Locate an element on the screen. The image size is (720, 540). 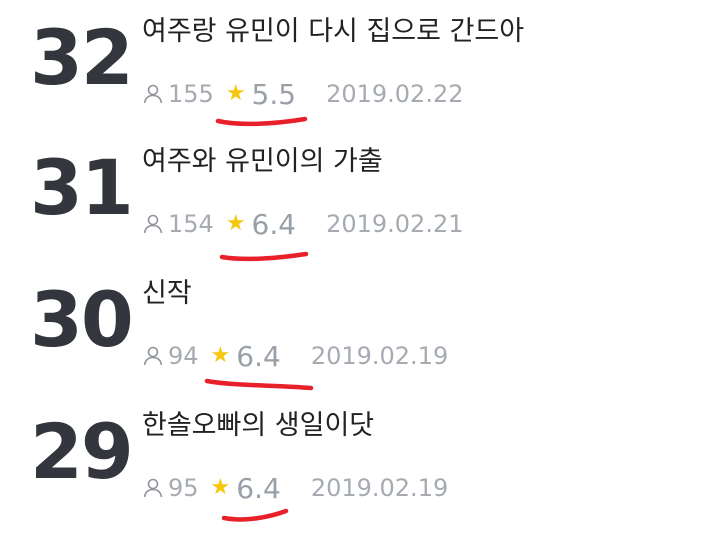
episode-meta: 94 ★ 6.4 2019.02.19 is located at coordinates (295, 356).